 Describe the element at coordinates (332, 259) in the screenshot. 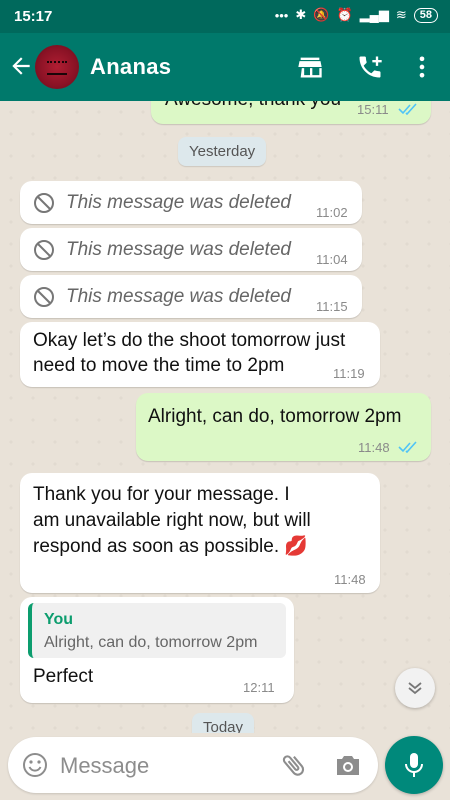

I see `message-time: 11:04` at that location.